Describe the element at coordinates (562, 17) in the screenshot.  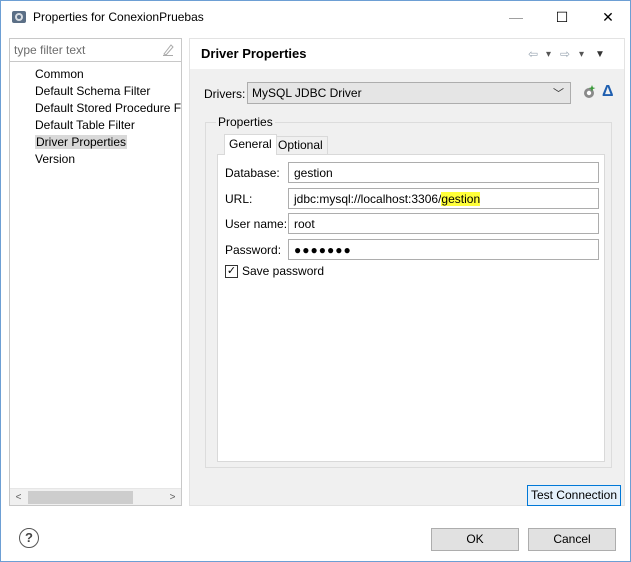
I see `maximize-button: ☐` at that location.